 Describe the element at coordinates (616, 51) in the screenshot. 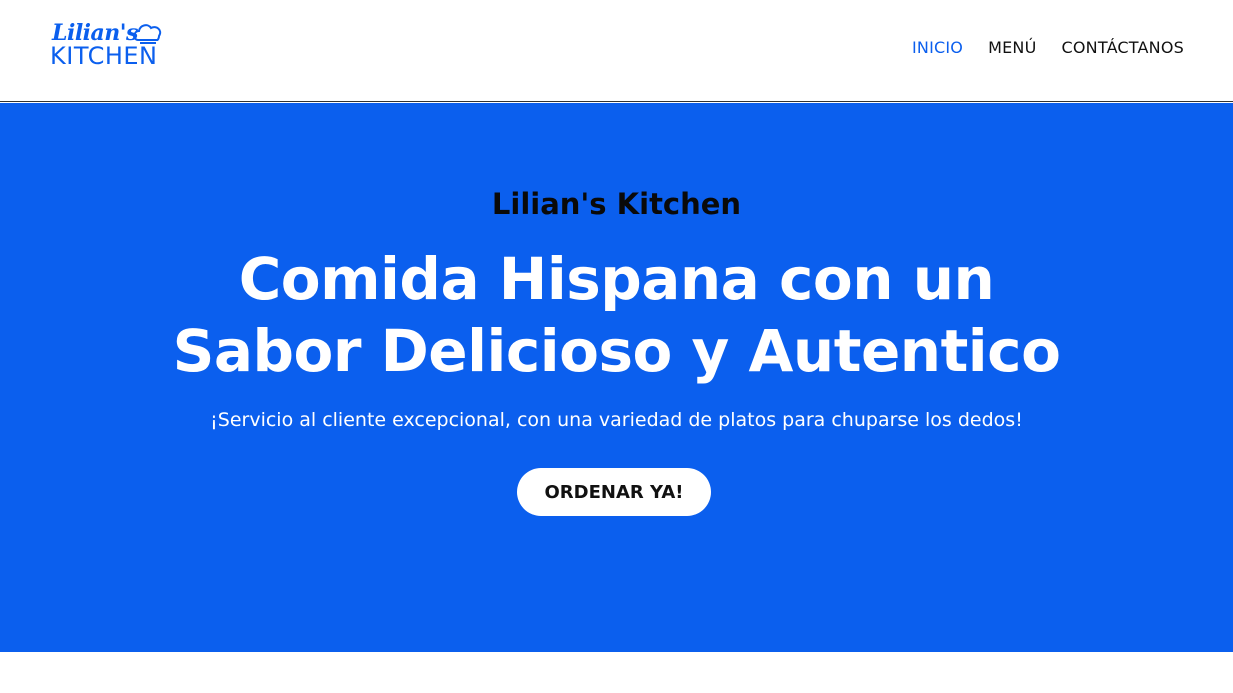

I see `site-header: Lilian's KITCHEN INICIO MENÚ CONTÁCTANOS` at that location.